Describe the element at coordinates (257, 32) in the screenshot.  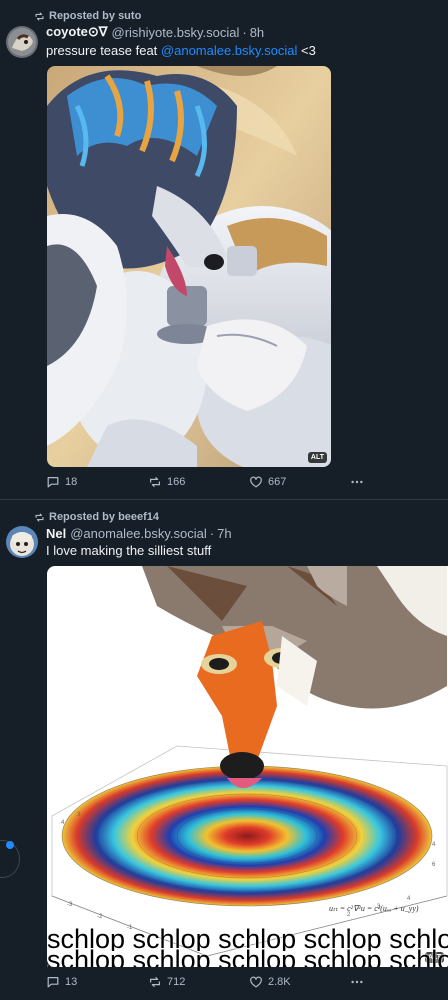
I see `timestamp: 8h` at that location.